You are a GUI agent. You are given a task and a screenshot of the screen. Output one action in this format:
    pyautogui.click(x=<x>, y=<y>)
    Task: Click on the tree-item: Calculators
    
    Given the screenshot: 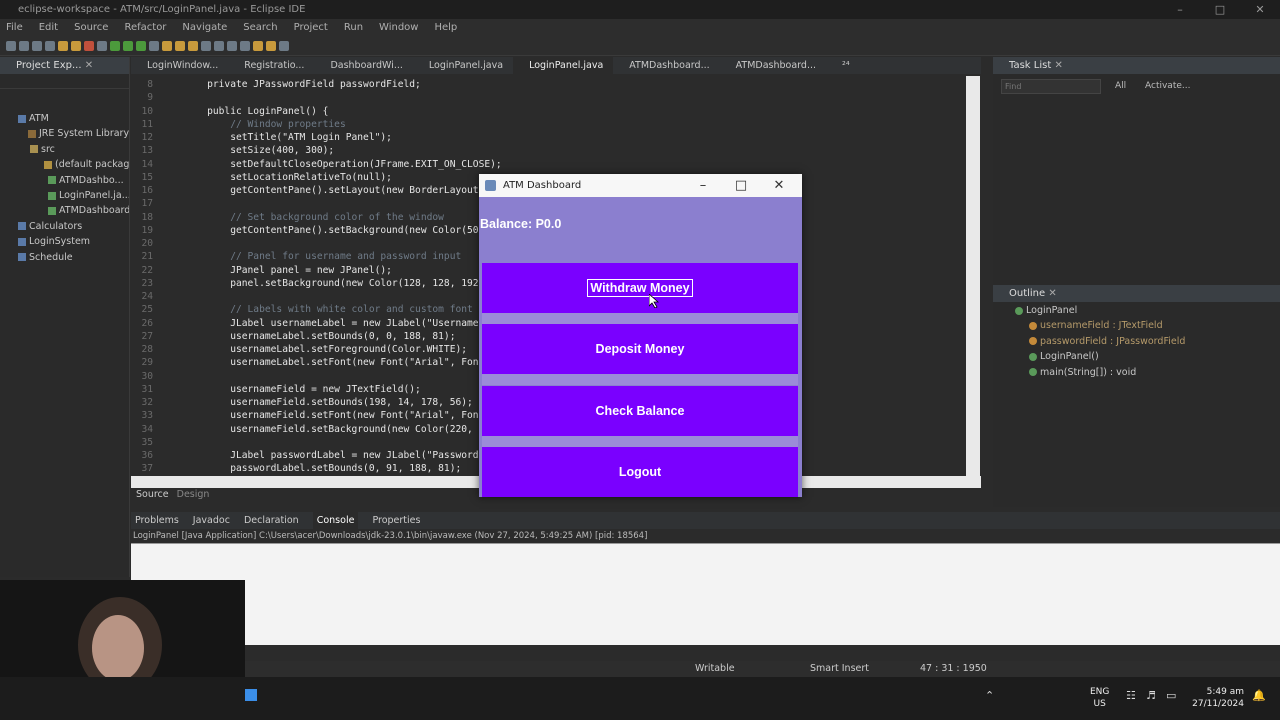 What is the action you would take?
    pyautogui.click(x=64, y=226)
    